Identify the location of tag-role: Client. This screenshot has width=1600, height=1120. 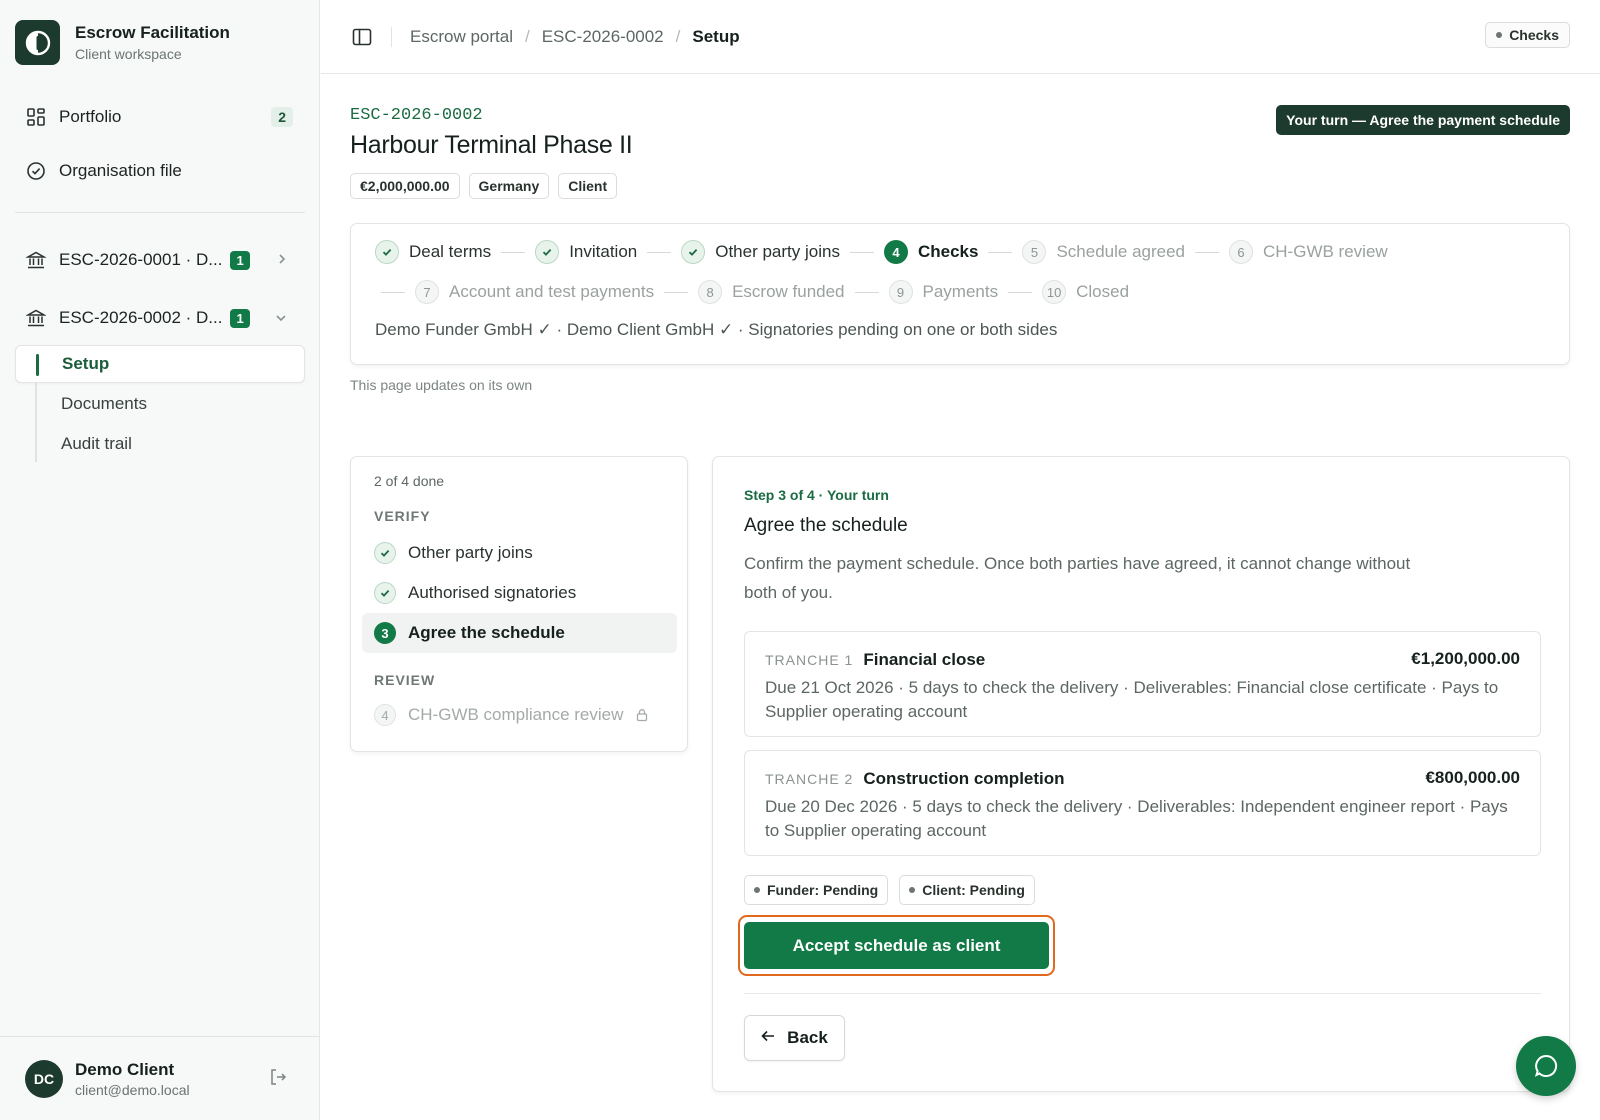
(588, 186).